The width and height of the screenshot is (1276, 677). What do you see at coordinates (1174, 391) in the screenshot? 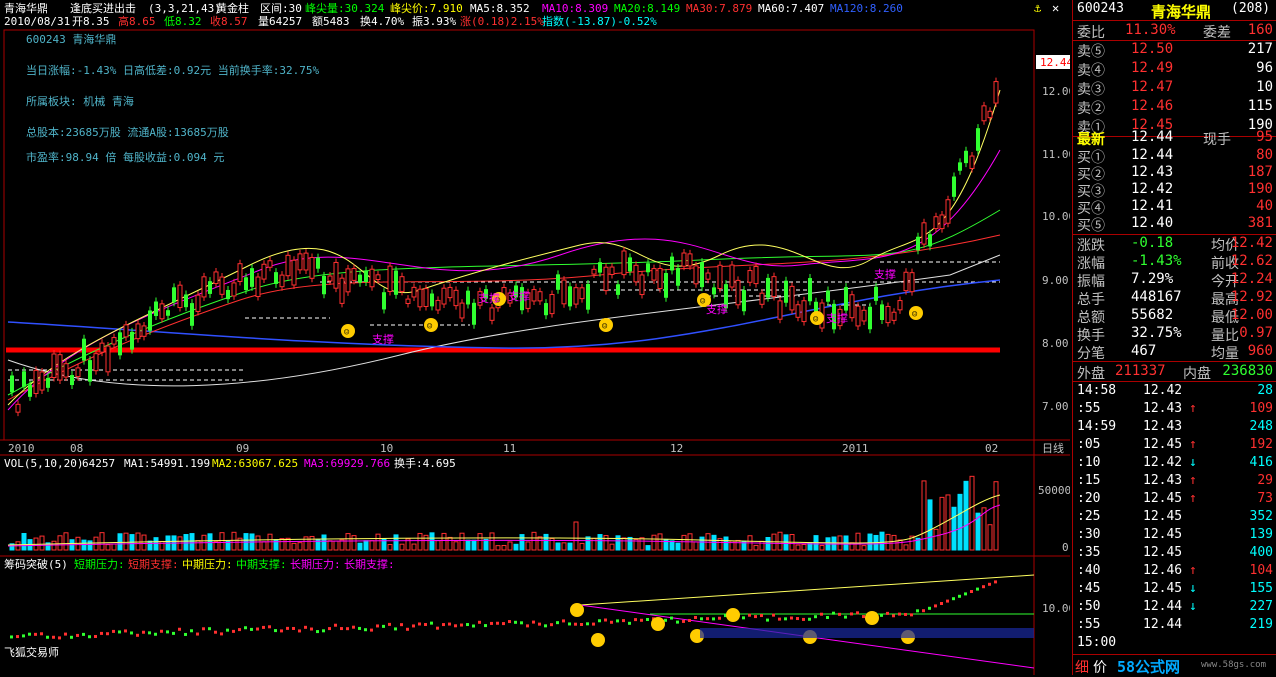
I see `tick-row: 14:58 12.42 28` at bounding box center [1174, 391].